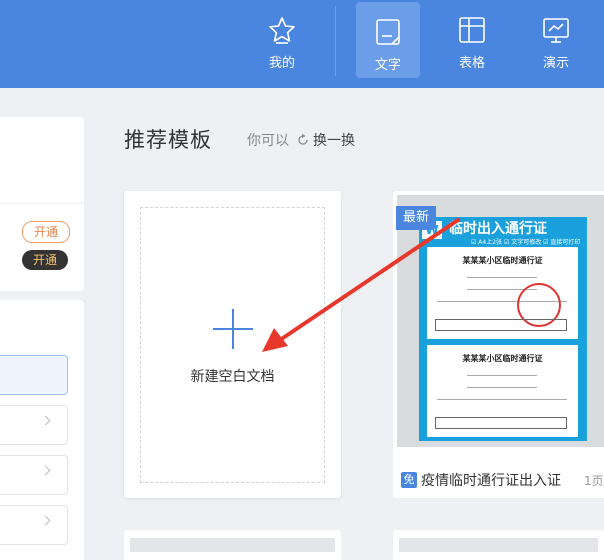 This screenshot has width=604, height=560. Describe the element at coordinates (388, 32) in the screenshot. I see `document-icon` at that location.